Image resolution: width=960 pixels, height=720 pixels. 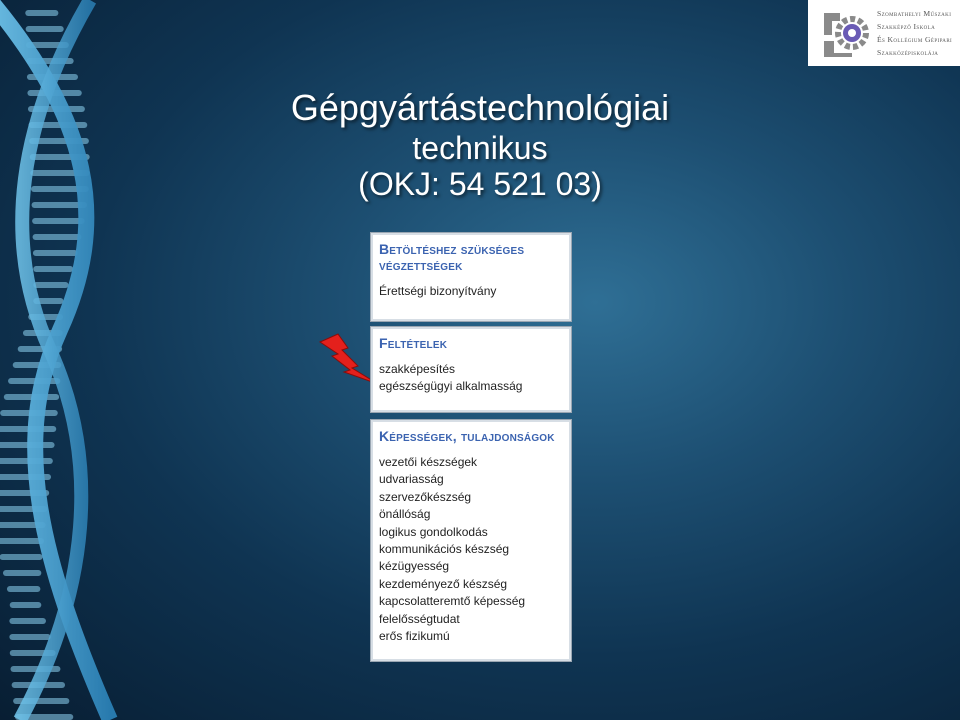 I want to click on list-item: kapcsolatteremtő képesség, so click(x=452, y=601).